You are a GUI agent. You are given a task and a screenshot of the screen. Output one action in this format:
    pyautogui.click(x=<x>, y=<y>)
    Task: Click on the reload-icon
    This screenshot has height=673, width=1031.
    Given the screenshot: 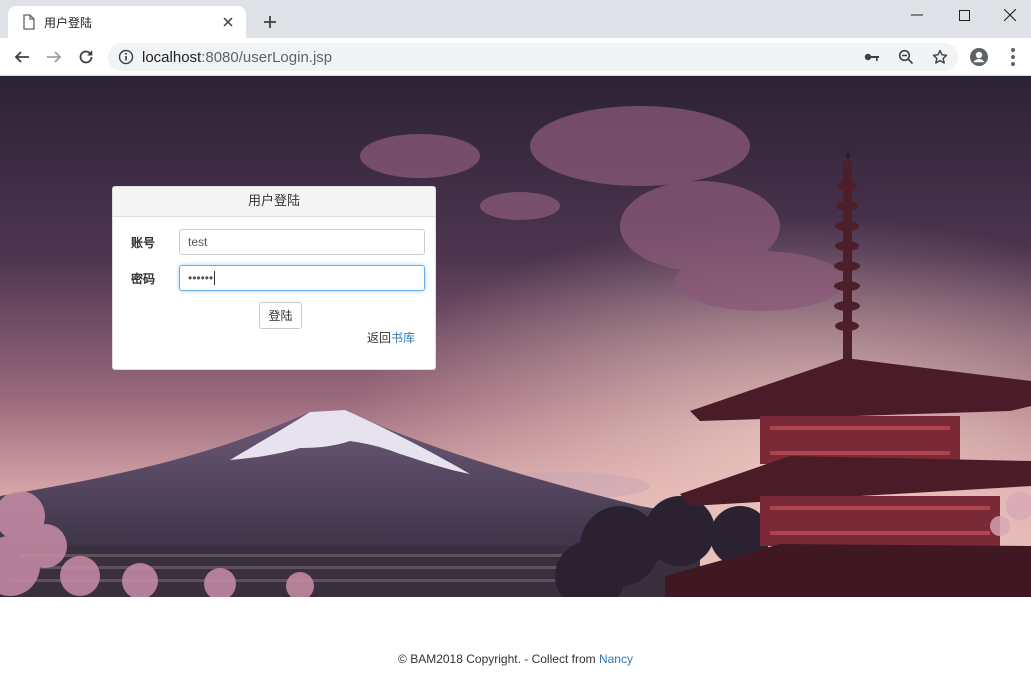 What is the action you would take?
    pyautogui.click(x=86, y=57)
    